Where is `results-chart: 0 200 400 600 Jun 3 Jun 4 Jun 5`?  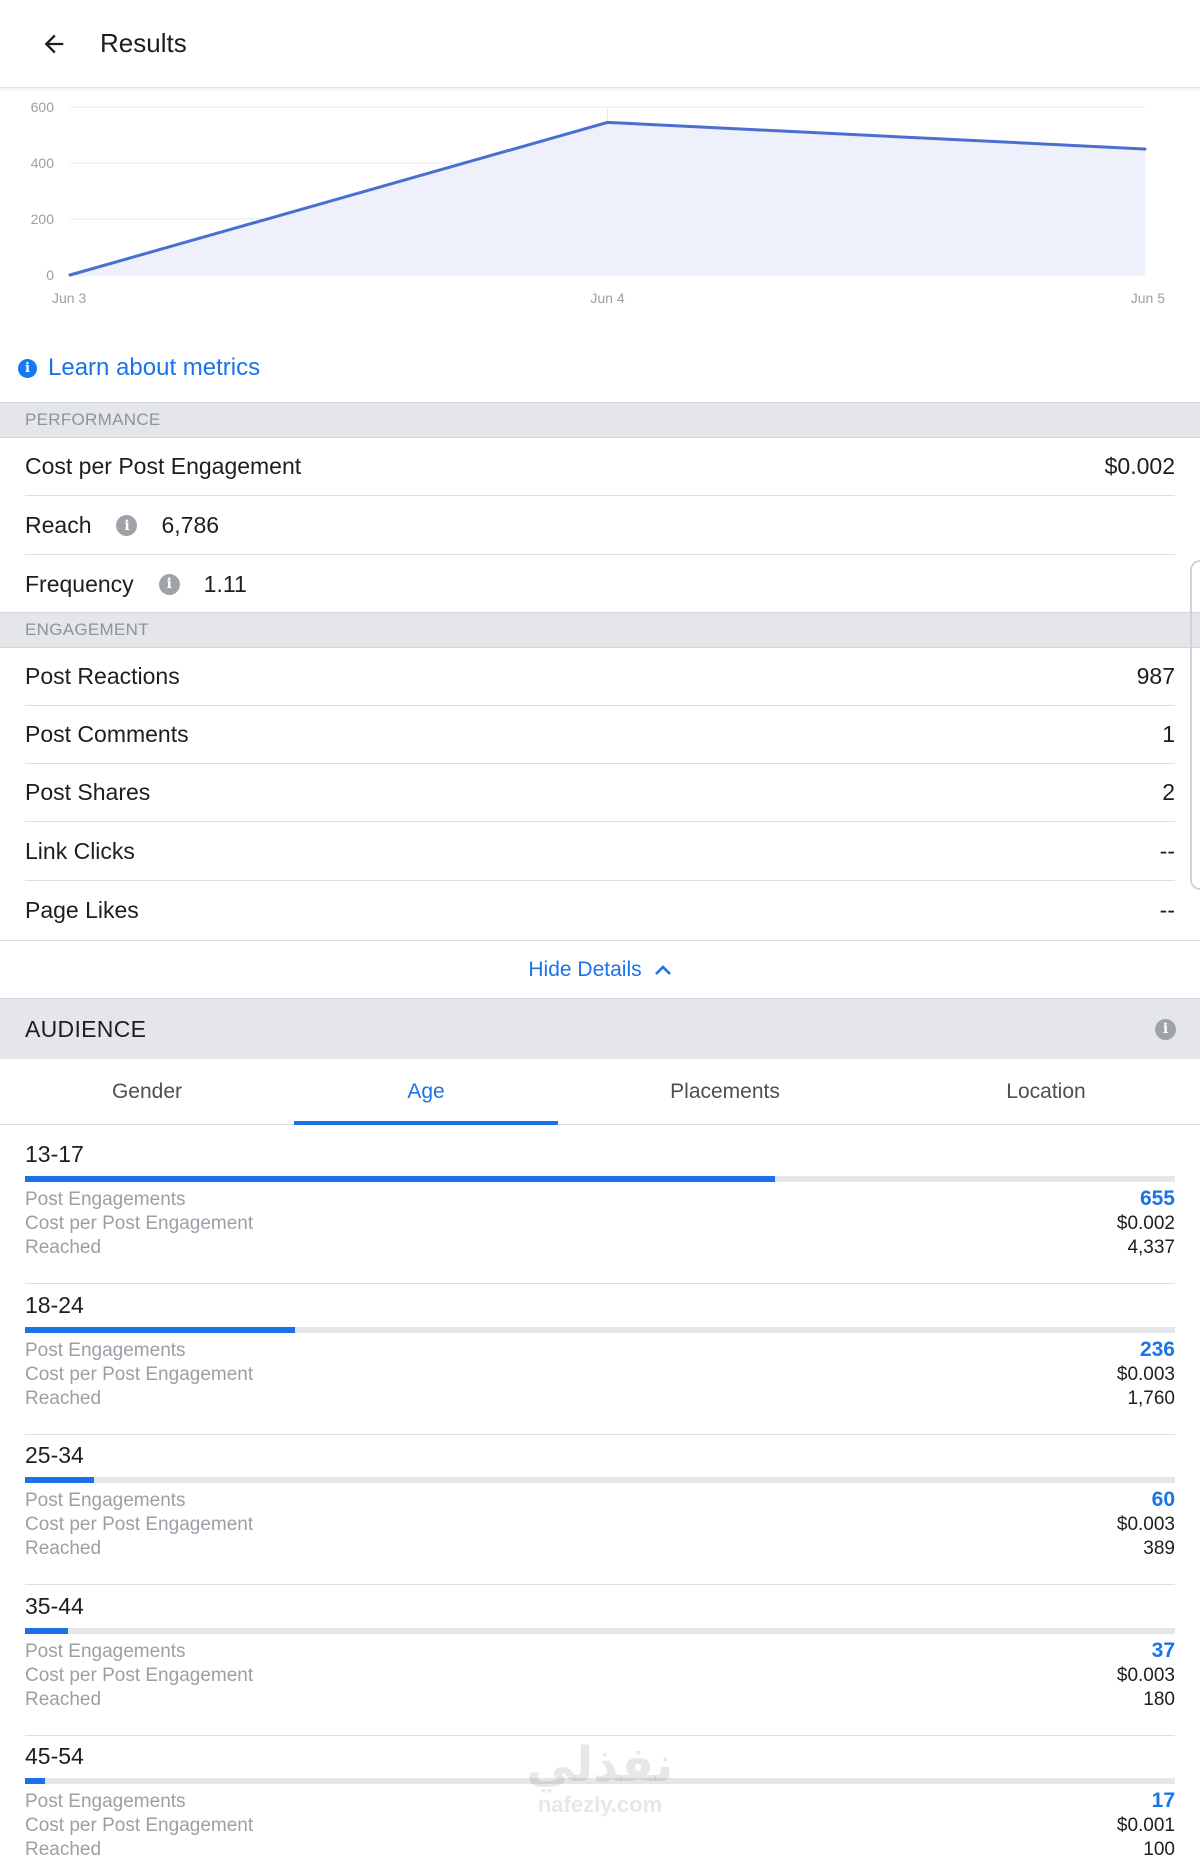 results-chart: 0 200 400 600 Jun 3 Jun 4 Jun 5 is located at coordinates (600, 207).